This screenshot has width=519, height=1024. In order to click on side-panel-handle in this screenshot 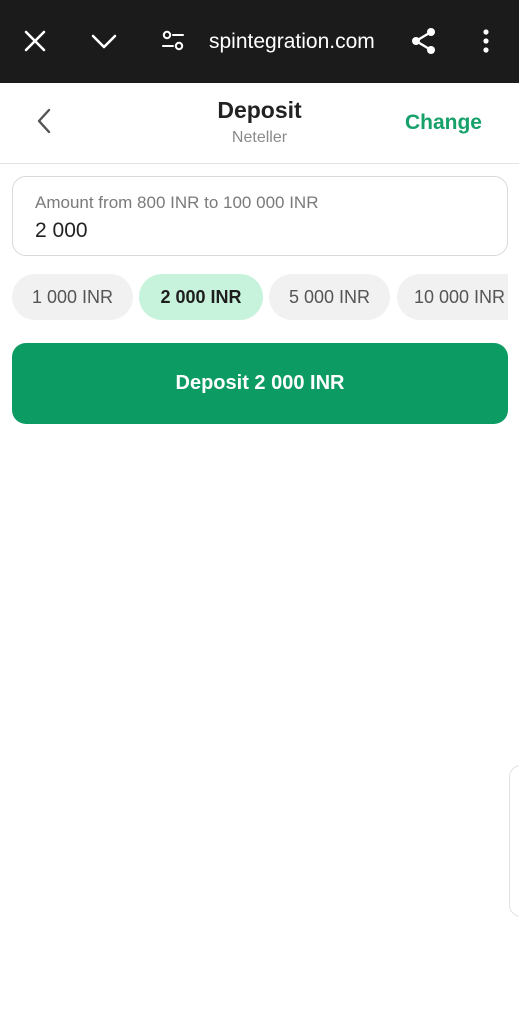, I will do `click(514, 841)`.